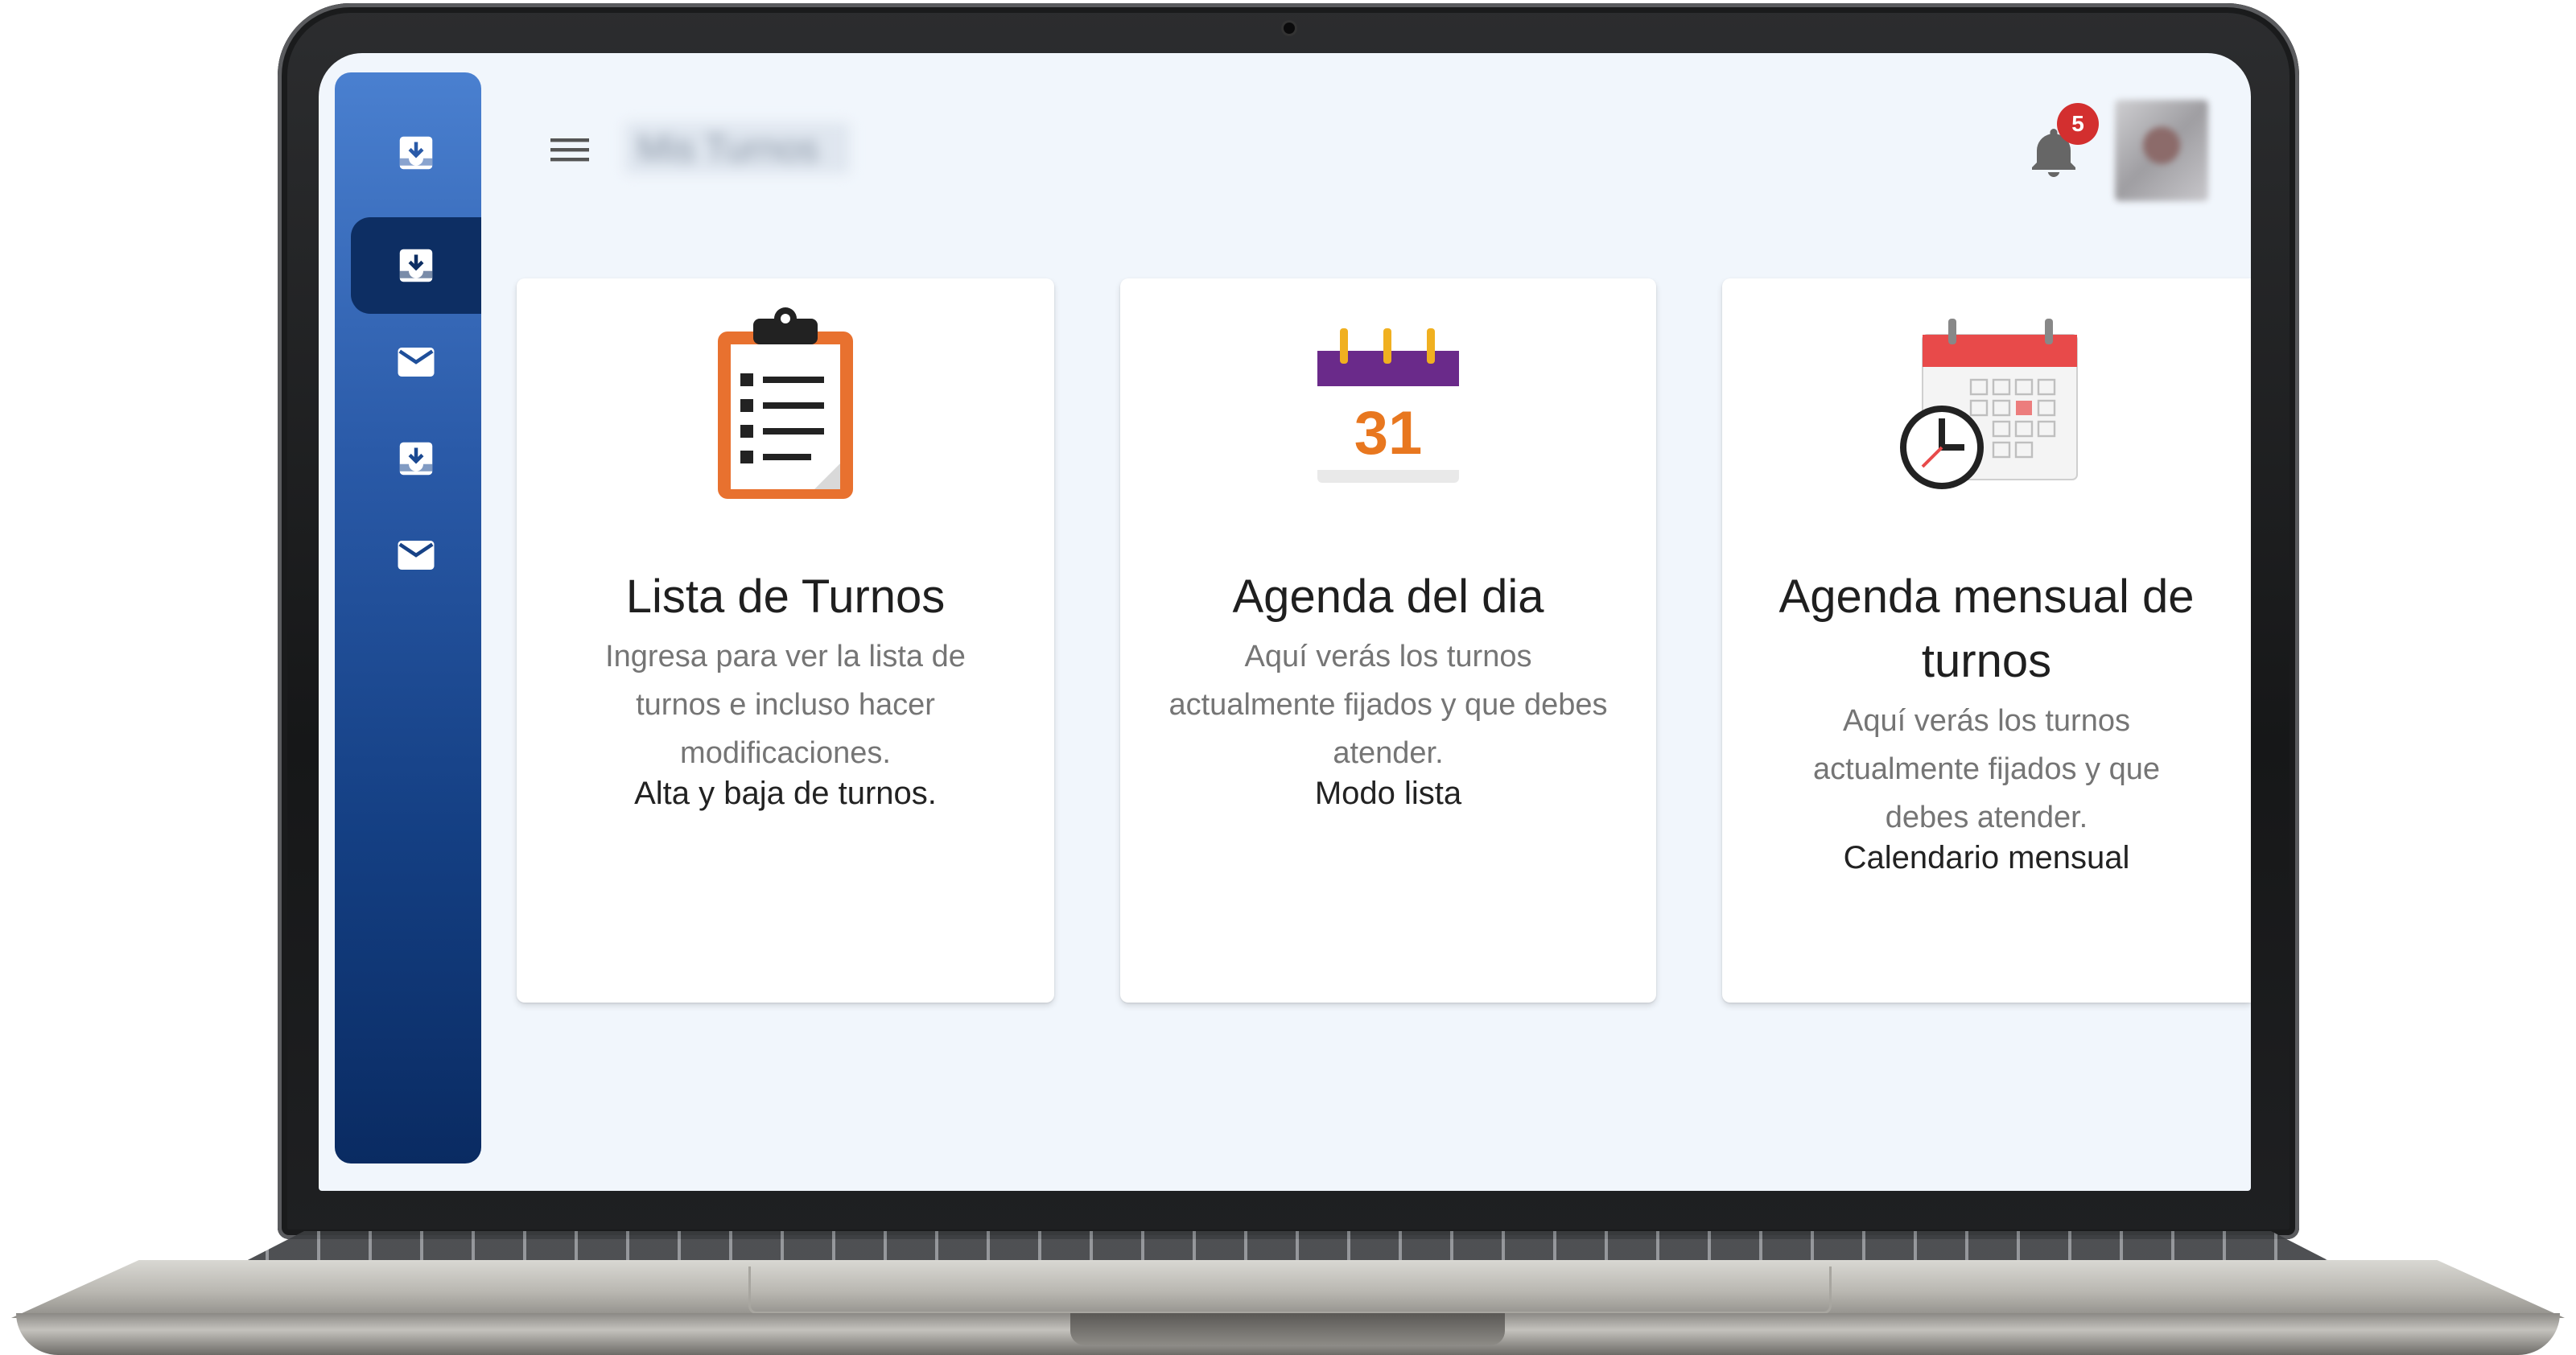 The height and width of the screenshot is (1355, 2576). What do you see at coordinates (1388, 596) in the screenshot?
I see `card-title: Agenda del dia` at bounding box center [1388, 596].